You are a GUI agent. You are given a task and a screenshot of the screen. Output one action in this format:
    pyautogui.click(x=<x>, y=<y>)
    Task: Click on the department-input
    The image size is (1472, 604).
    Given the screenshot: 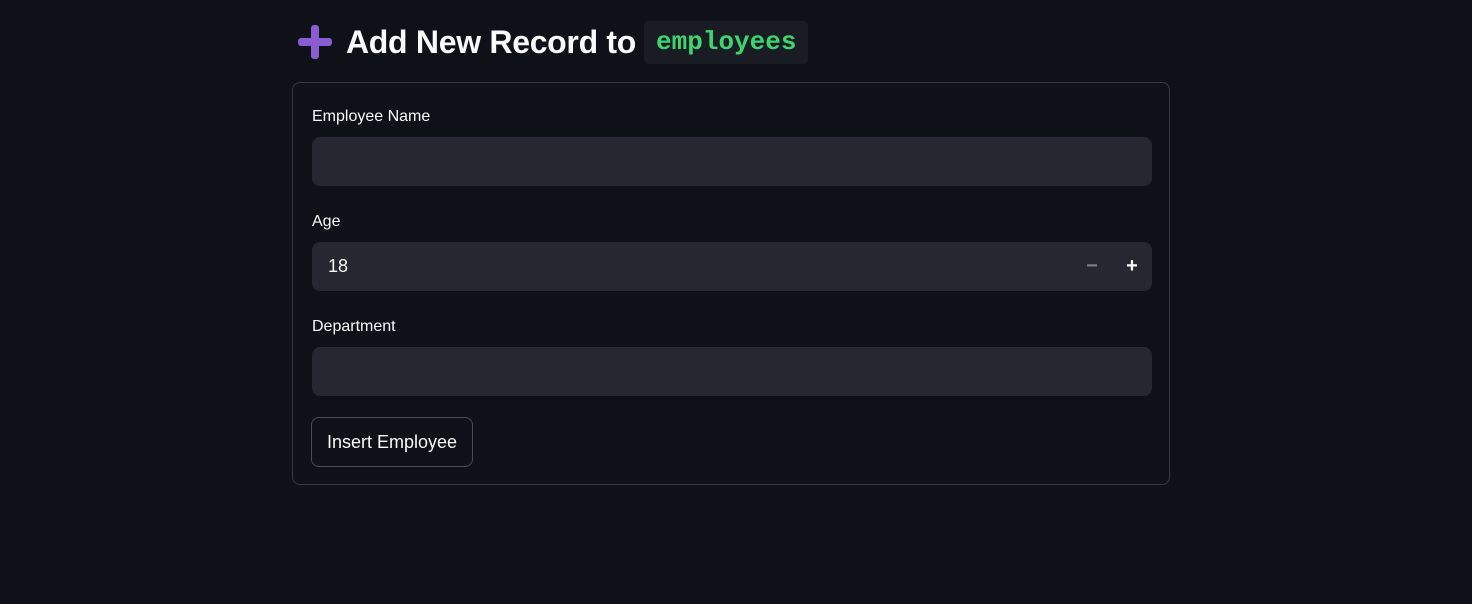 What is the action you would take?
    pyautogui.click(x=732, y=371)
    